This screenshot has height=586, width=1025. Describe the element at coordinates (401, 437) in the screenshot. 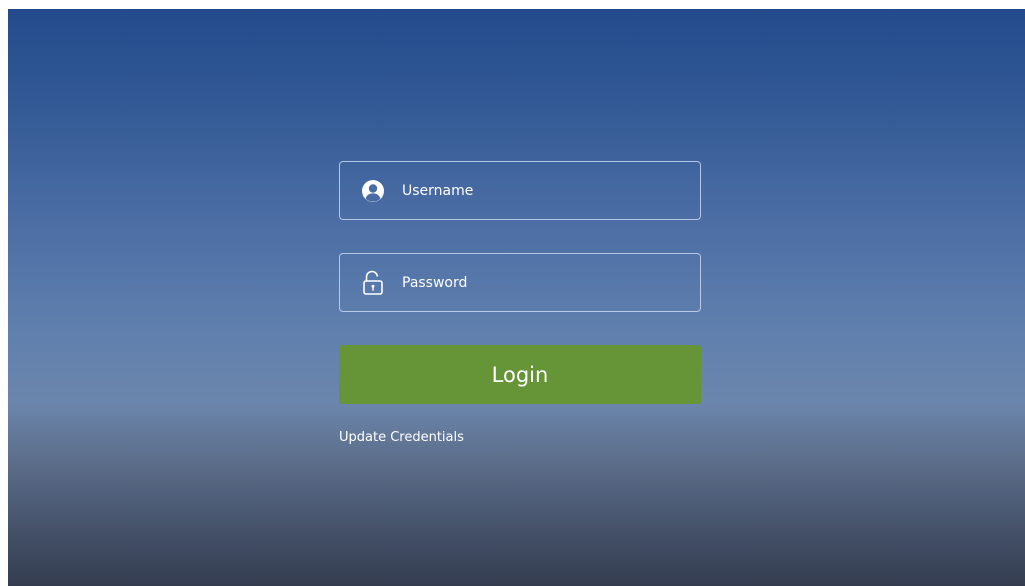

I see `update-credentials-link: Update Credentials` at that location.